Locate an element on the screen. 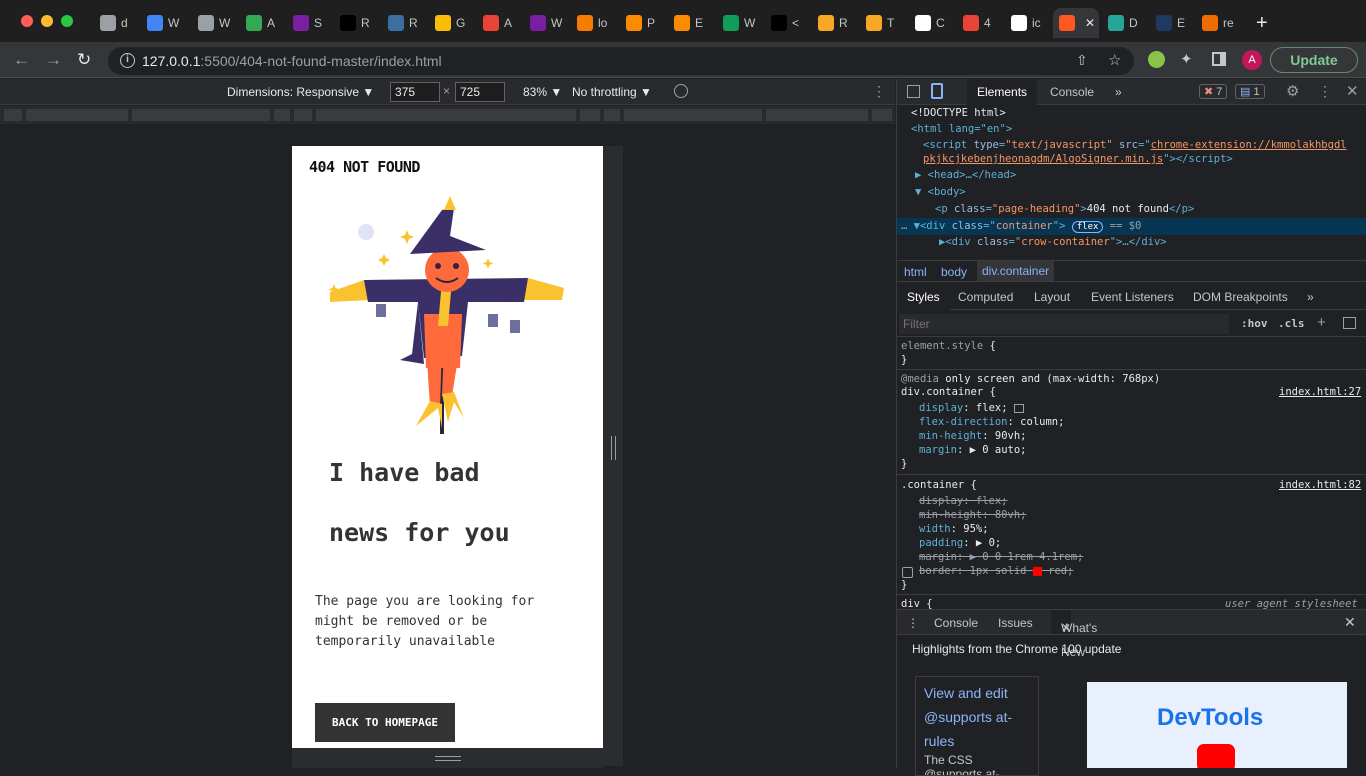 Image resolution: width=1366 pixels, height=776 pixels. rule1-selector: div.container { is located at coordinates (948, 392).